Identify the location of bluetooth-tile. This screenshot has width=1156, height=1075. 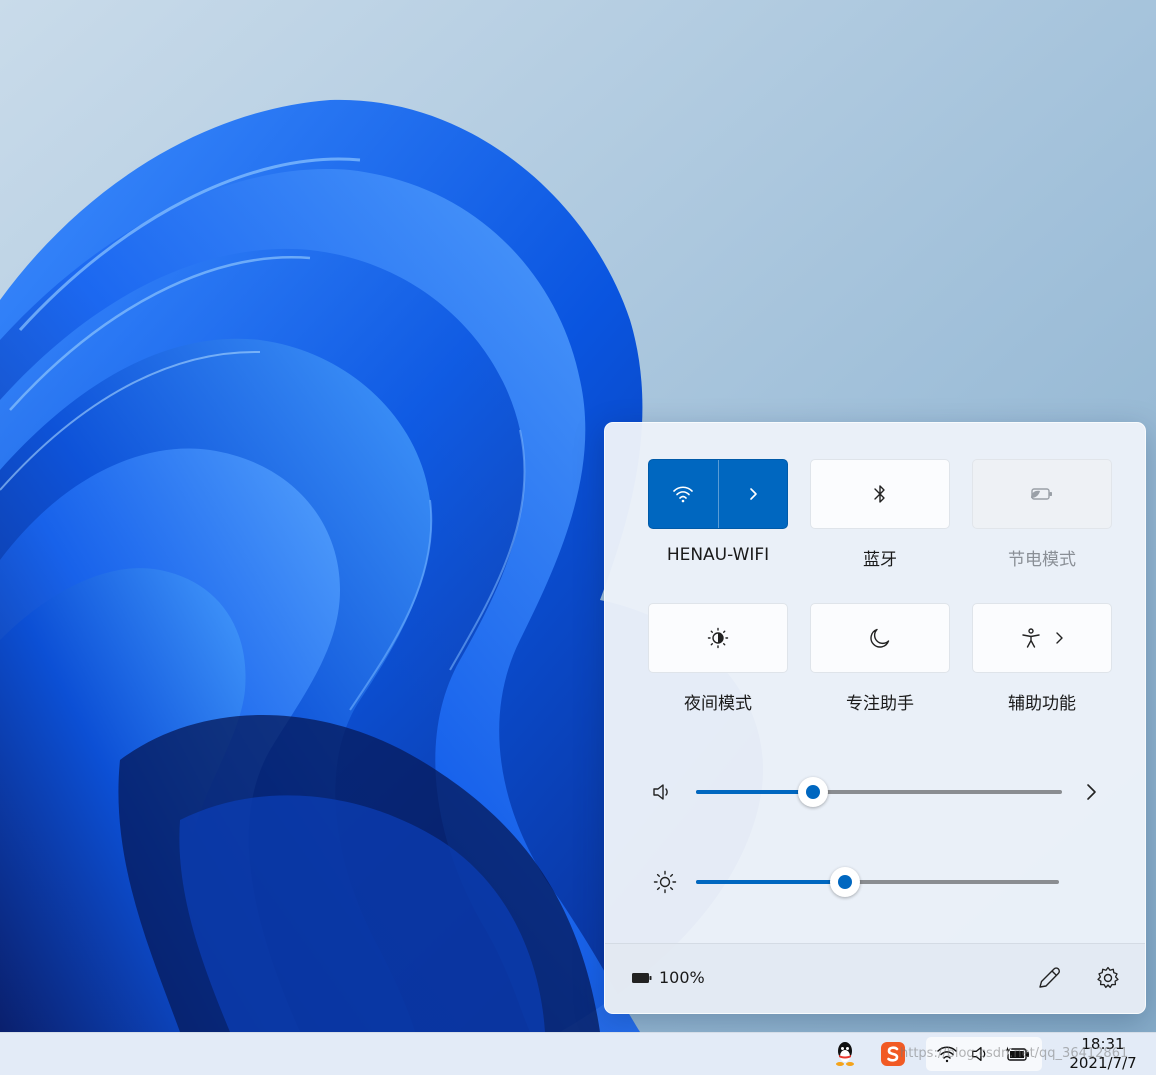
(880, 494).